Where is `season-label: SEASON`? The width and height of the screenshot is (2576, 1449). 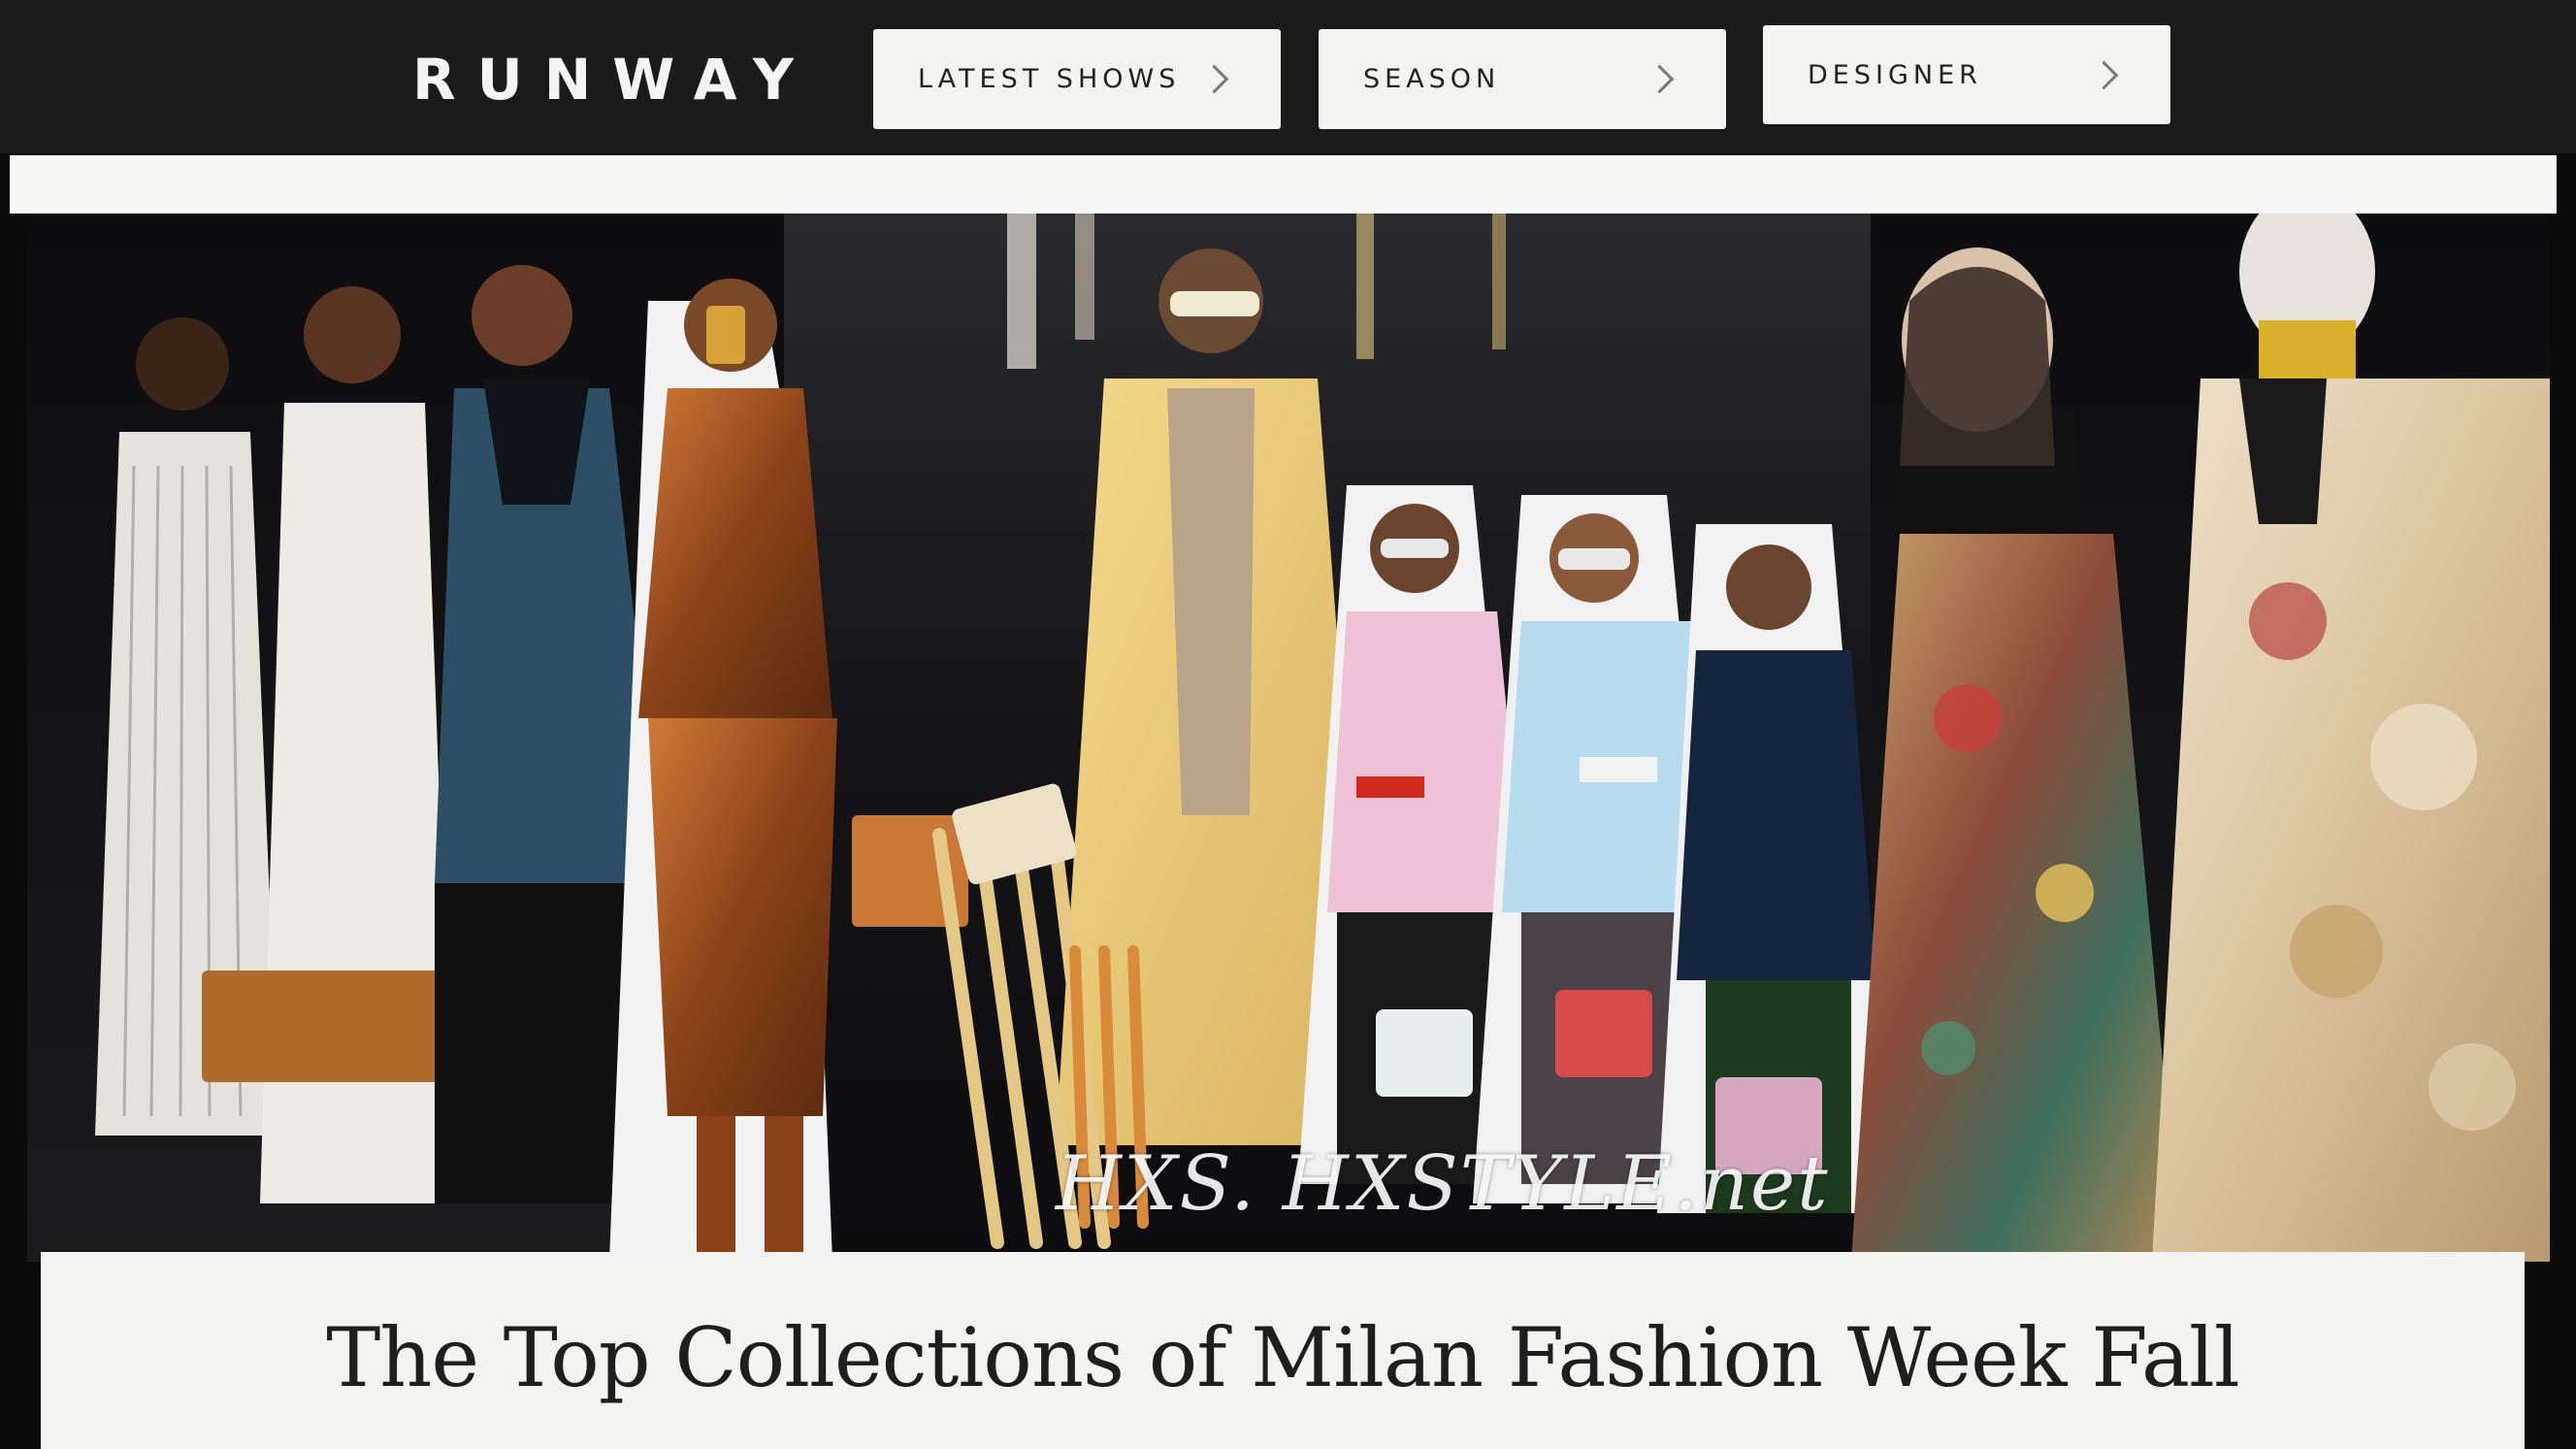 season-label: SEASON is located at coordinates (1432, 79).